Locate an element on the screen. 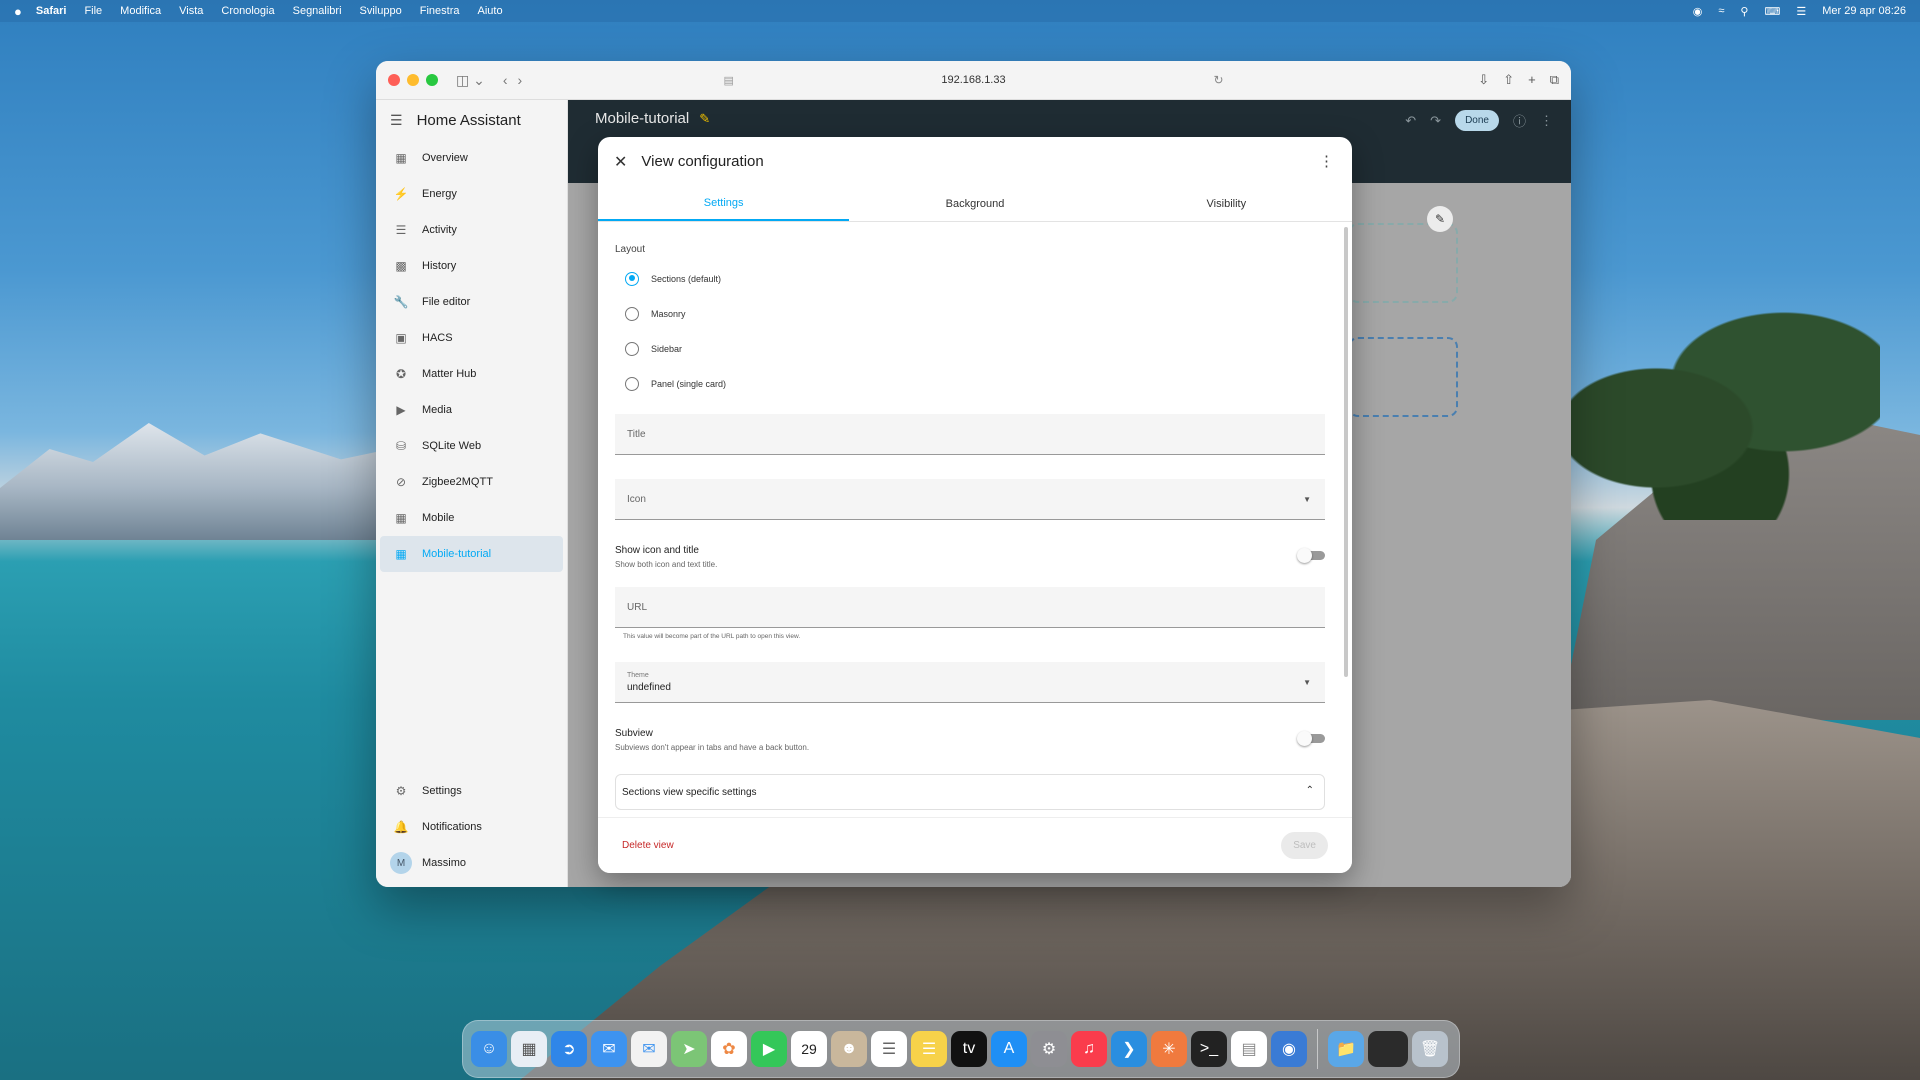 The width and height of the screenshot is (1920, 1080). mail-alt-icon: ✉ is located at coordinates (649, 1049).